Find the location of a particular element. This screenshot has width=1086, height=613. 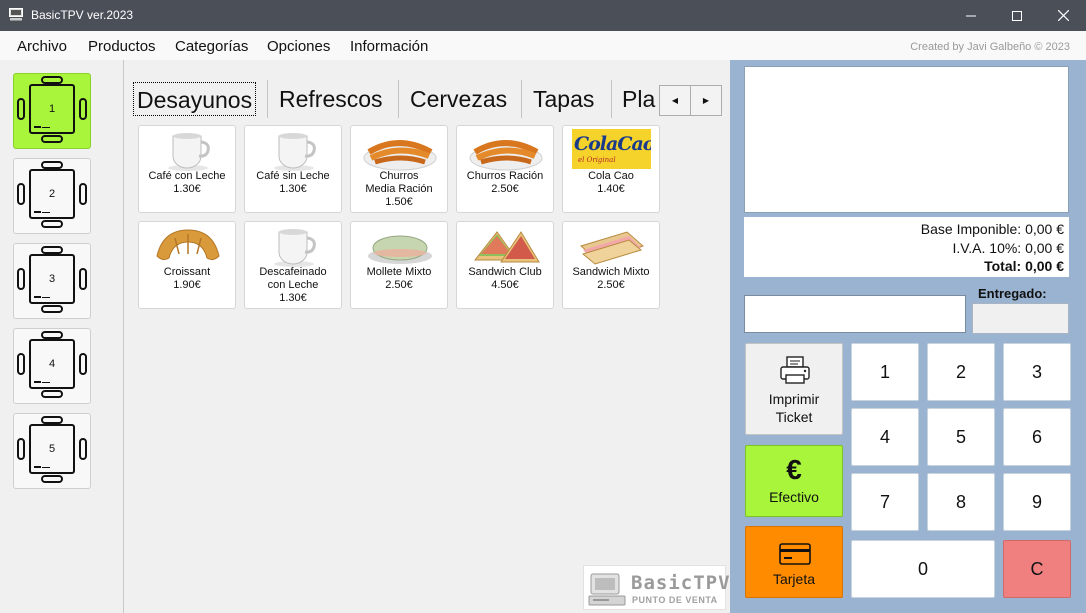

tab-platos: Pla is located at coordinates (638, 99).